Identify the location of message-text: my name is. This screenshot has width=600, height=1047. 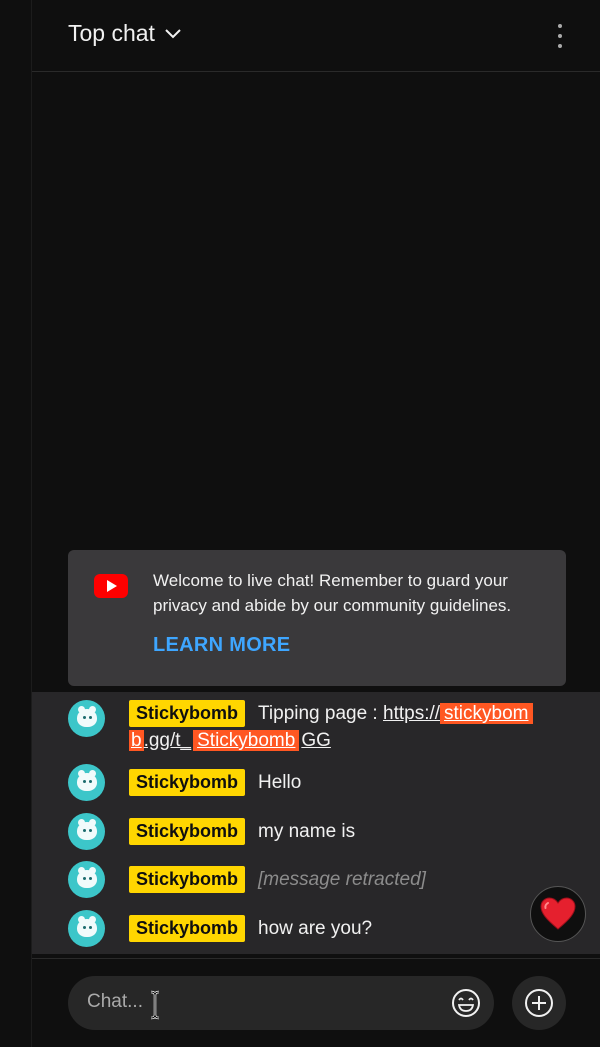
(307, 831).